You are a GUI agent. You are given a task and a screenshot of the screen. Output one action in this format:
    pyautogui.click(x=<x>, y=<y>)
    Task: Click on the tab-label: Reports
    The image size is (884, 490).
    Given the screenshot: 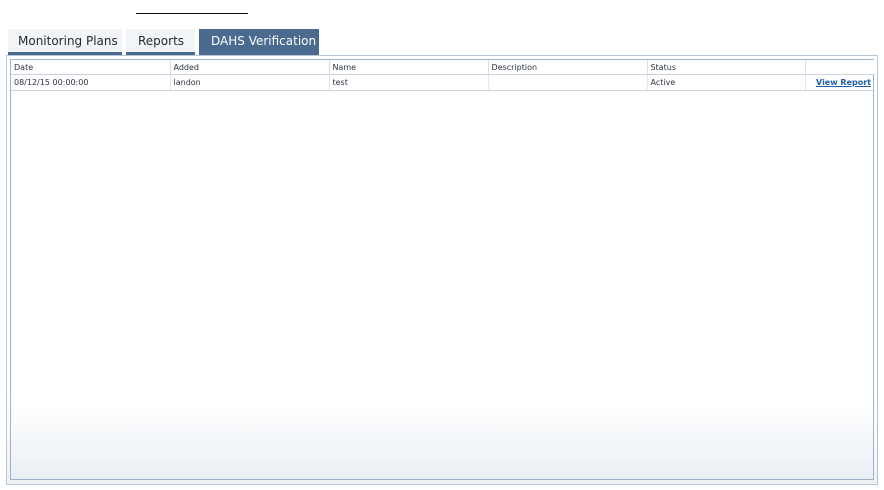 What is the action you would take?
    pyautogui.click(x=161, y=41)
    